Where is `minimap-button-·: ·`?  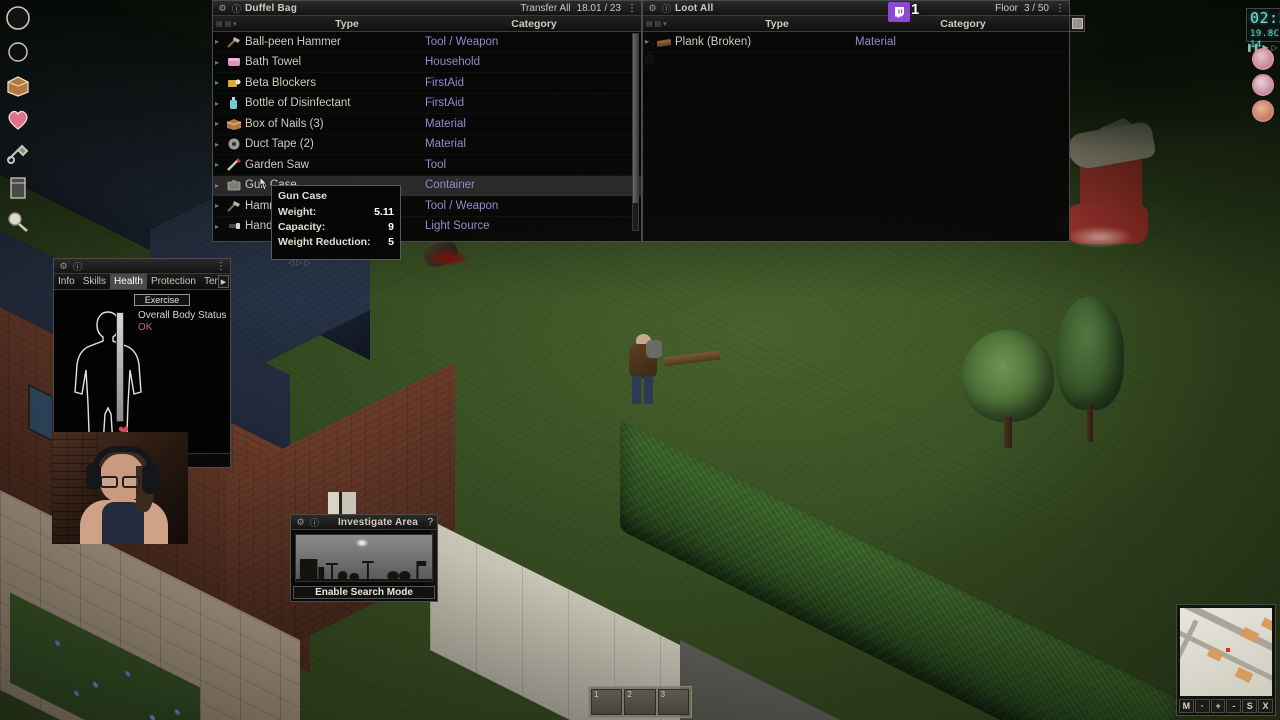 minimap-button-·: · is located at coordinates (1202, 706).